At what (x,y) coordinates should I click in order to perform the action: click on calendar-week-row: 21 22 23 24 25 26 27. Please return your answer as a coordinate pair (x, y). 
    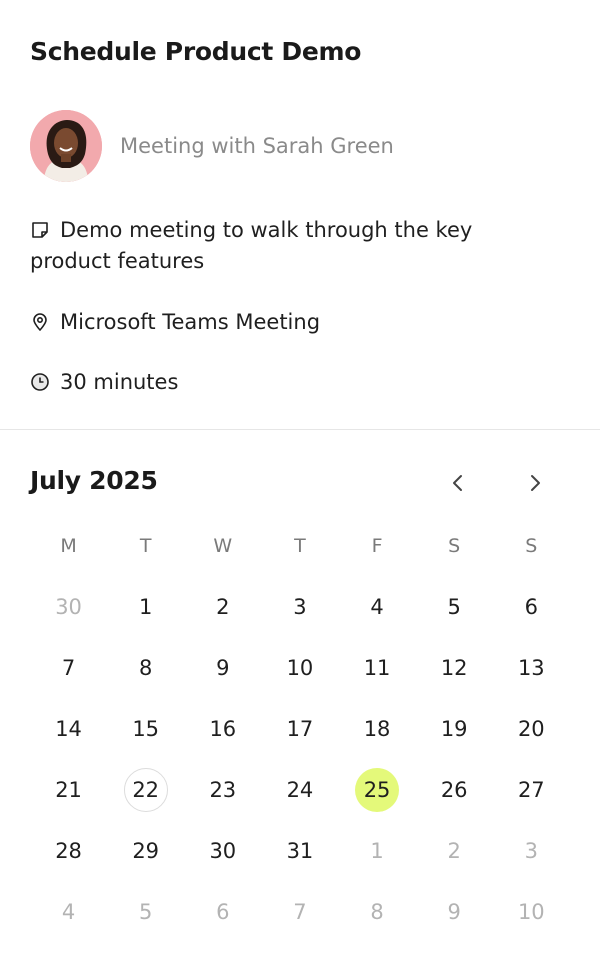
    Looking at the image, I should click on (300, 789).